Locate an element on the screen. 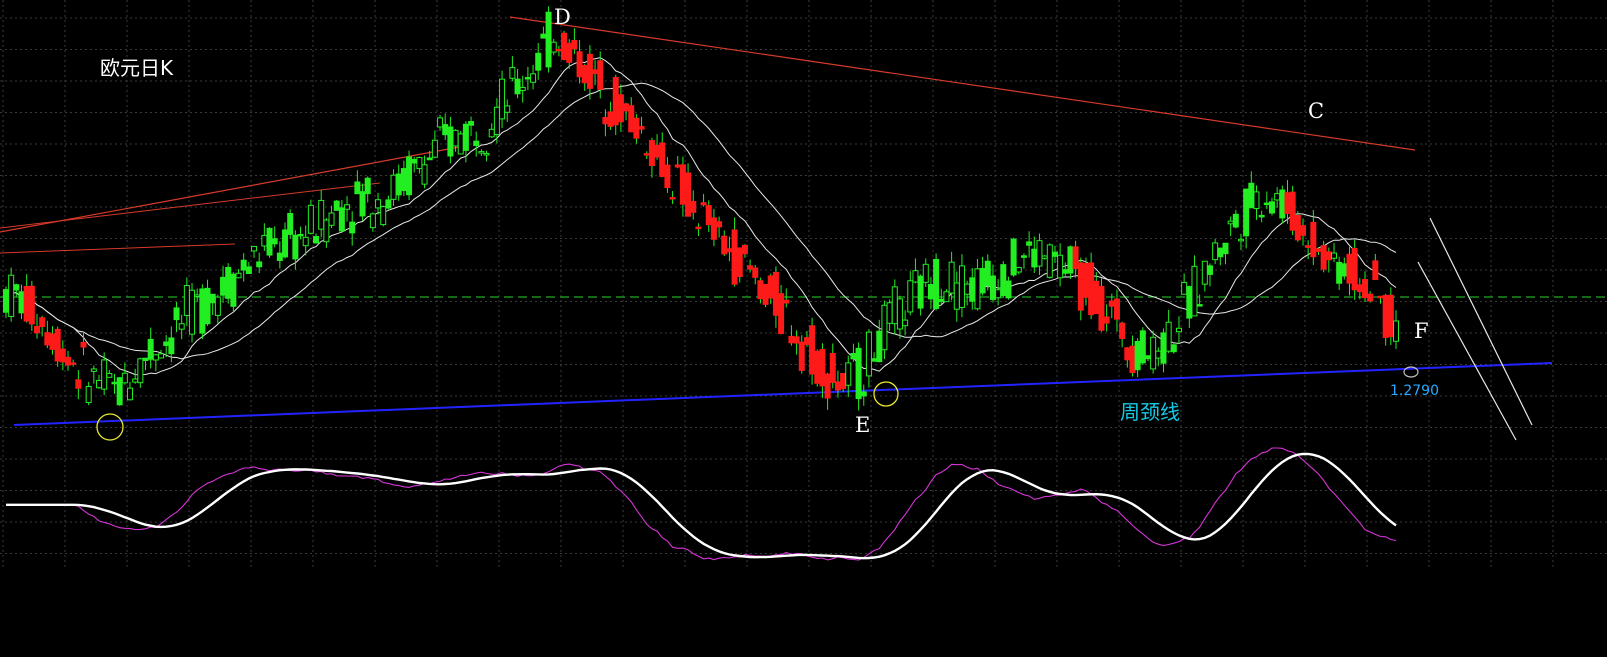 The width and height of the screenshot is (1607, 657). neckline is located at coordinates (783, 394).